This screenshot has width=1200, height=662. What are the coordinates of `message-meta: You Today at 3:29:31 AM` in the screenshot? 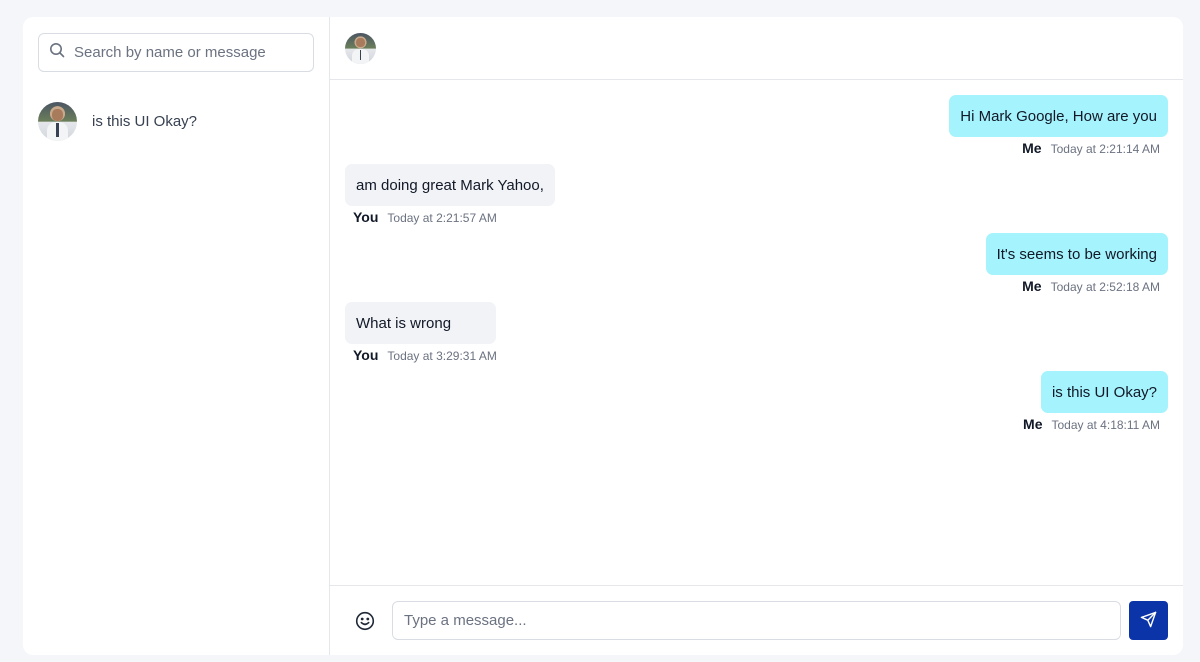 It's located at (425, 355).